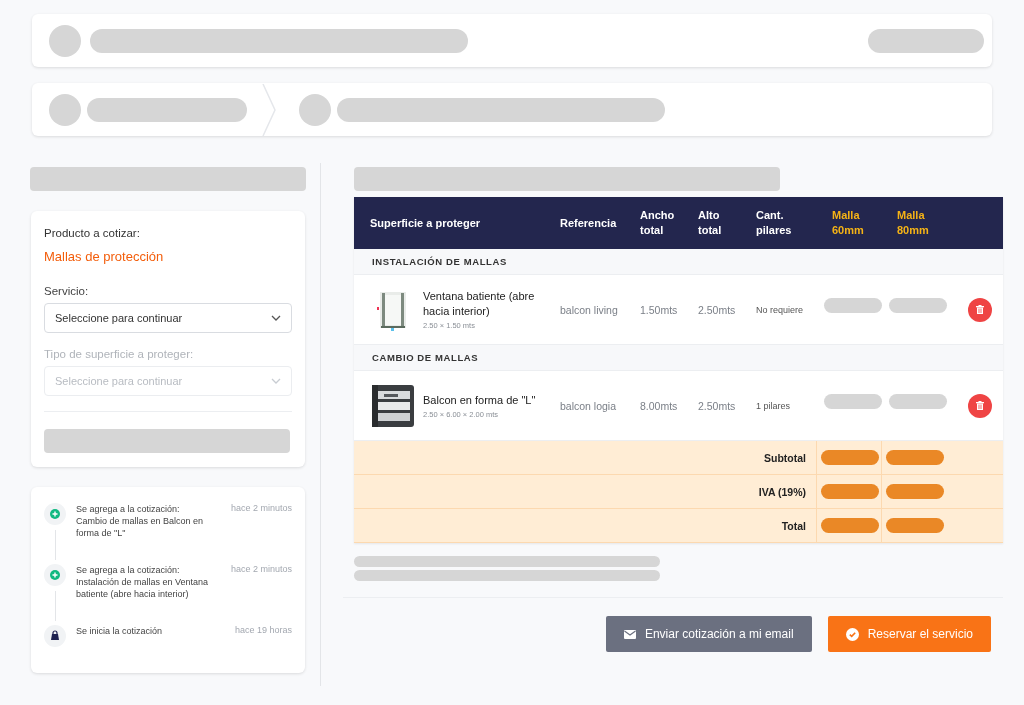 The image size is (1024, 705). Describe the element at coordinates (852, 634) in the screenshot. I see `check-circle-icon` at that location.